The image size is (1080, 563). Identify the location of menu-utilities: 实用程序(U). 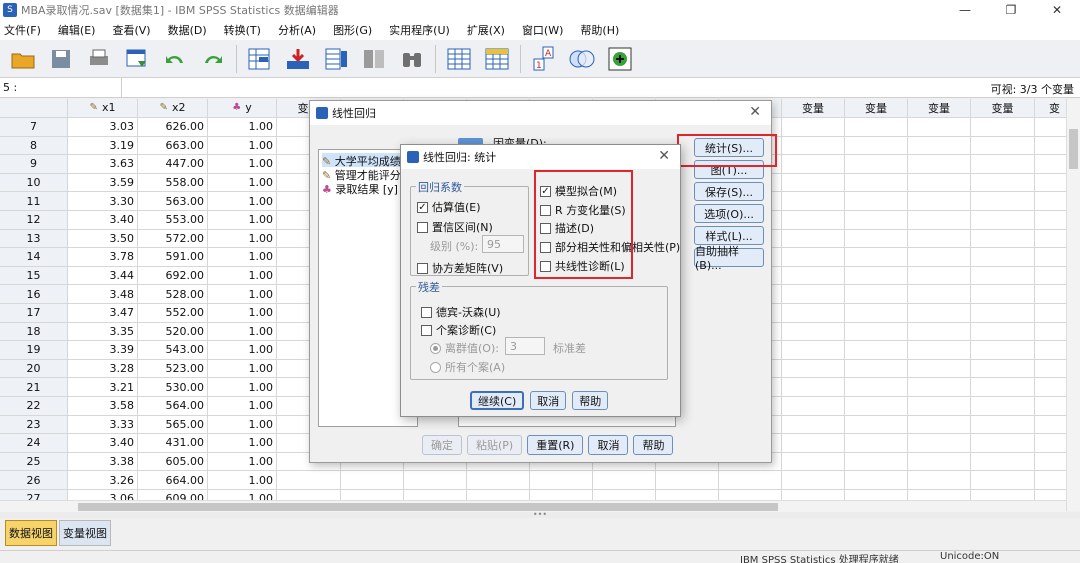
(419, 30).